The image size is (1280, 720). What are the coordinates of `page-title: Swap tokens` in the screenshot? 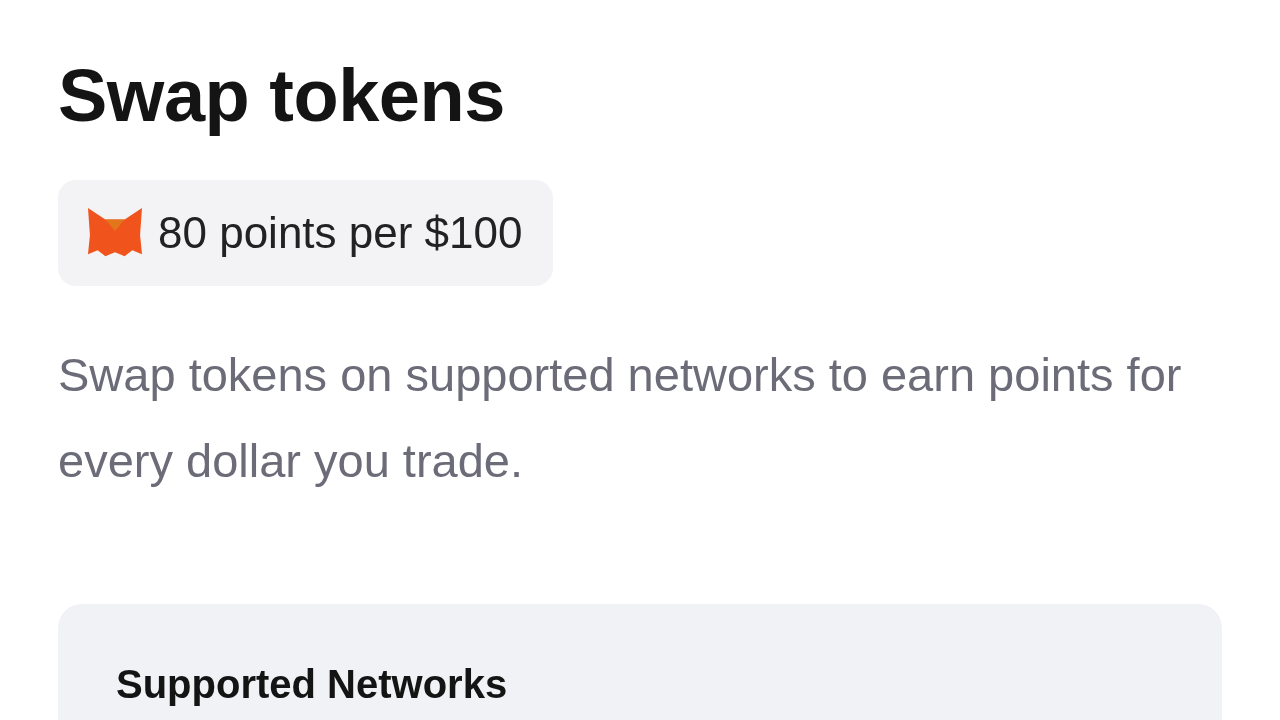 It's located at (281, 95).